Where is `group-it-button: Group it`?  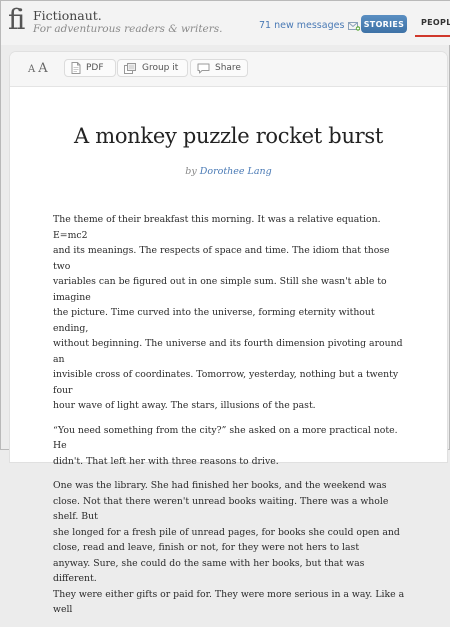 group-it-button: Group it is located at coordinates (152, 68).